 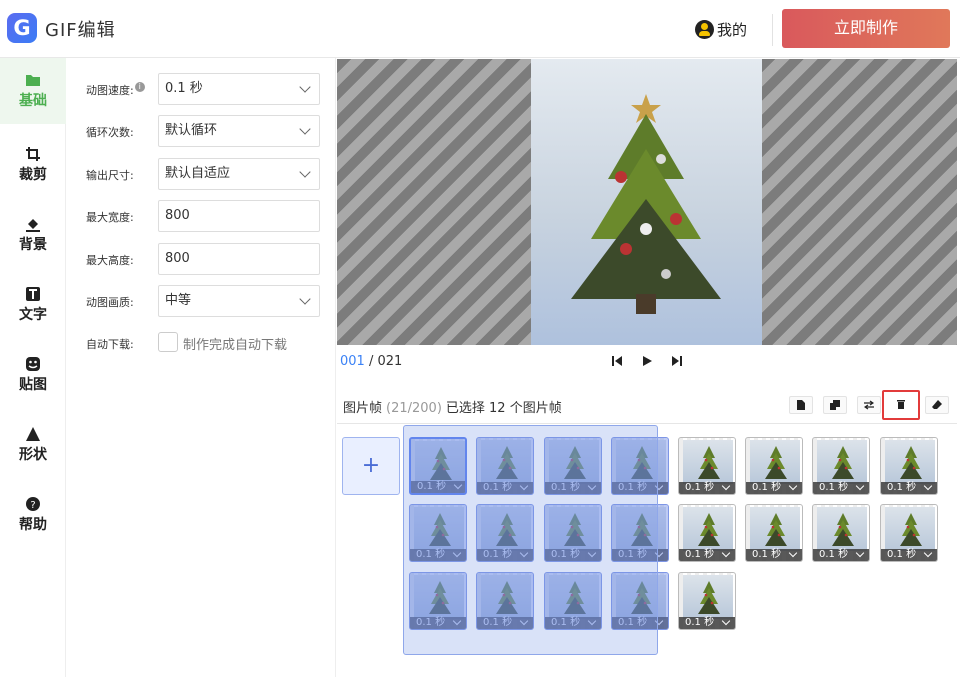 What do you see at coordinates (239, 174) in the screenshot?
I see `size-select: 默认自适应` at bounding box center [239, 174].